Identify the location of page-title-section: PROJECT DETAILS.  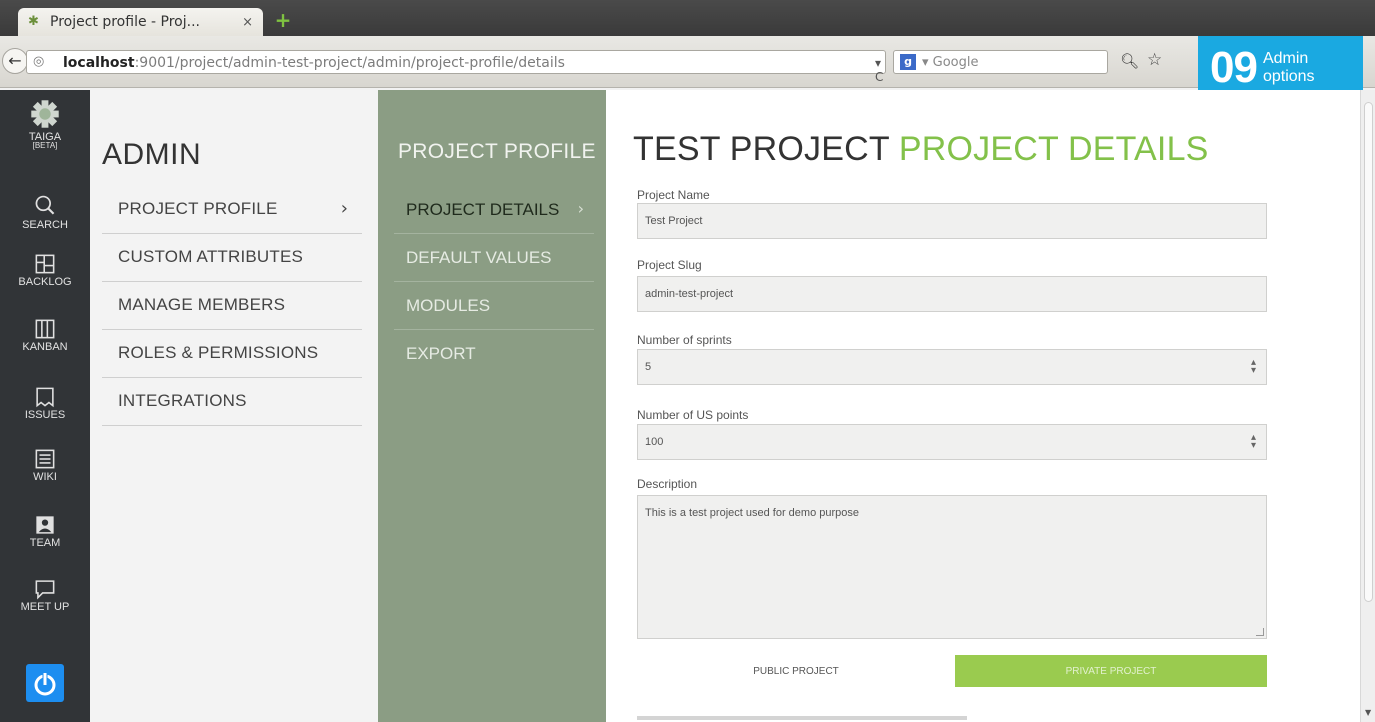
(1053, 149).